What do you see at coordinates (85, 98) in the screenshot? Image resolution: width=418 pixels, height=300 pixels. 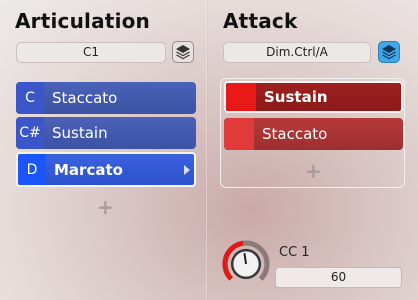 I see `articulation-label: Staccato` at bounding box center [85, 98].